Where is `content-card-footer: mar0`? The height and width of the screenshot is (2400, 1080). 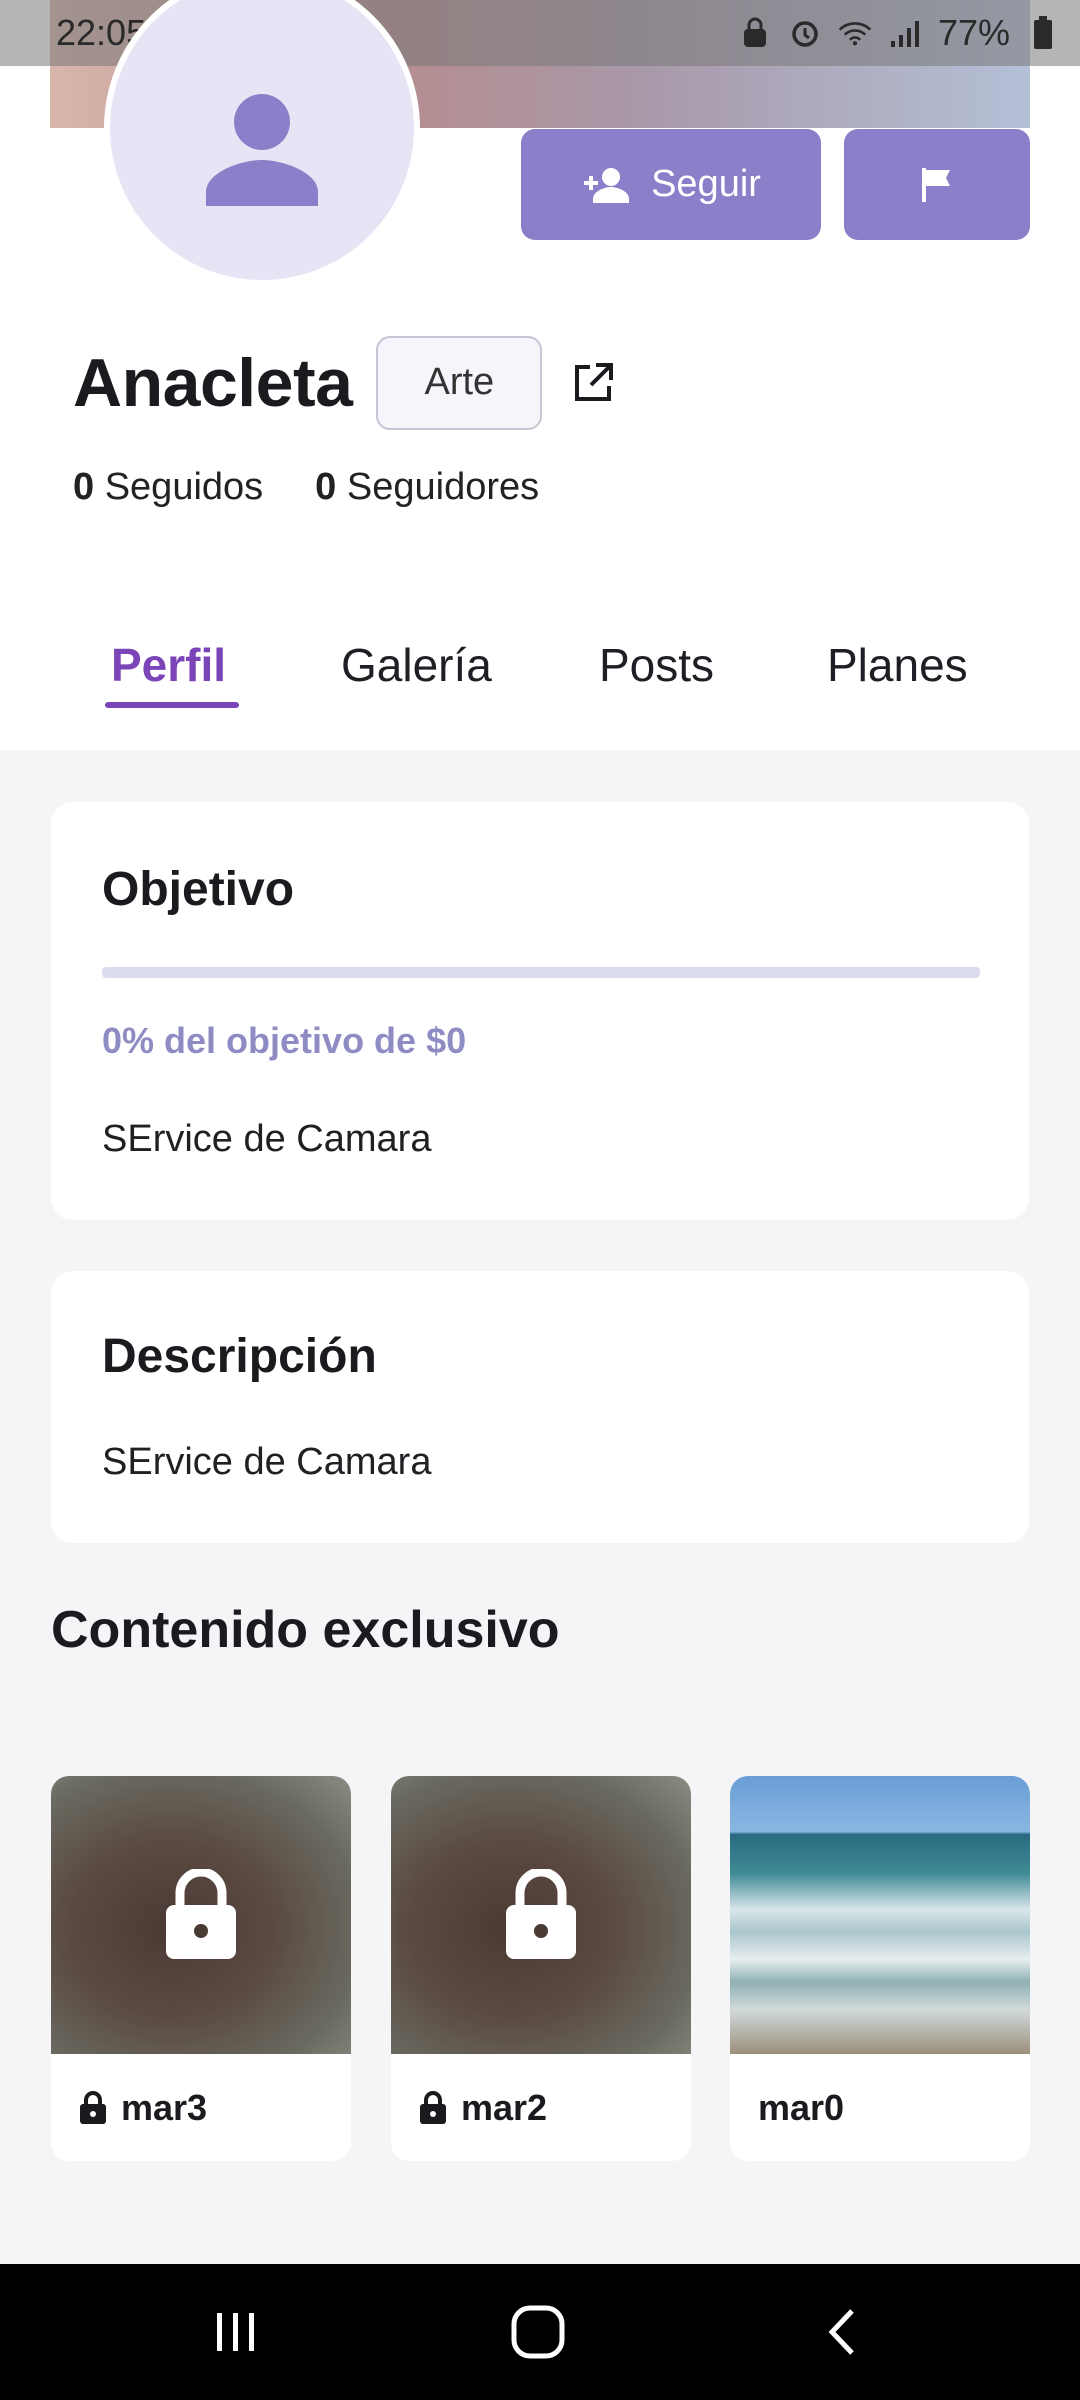
content-card-footer: mar0 is located at coordinates (880, 2107).